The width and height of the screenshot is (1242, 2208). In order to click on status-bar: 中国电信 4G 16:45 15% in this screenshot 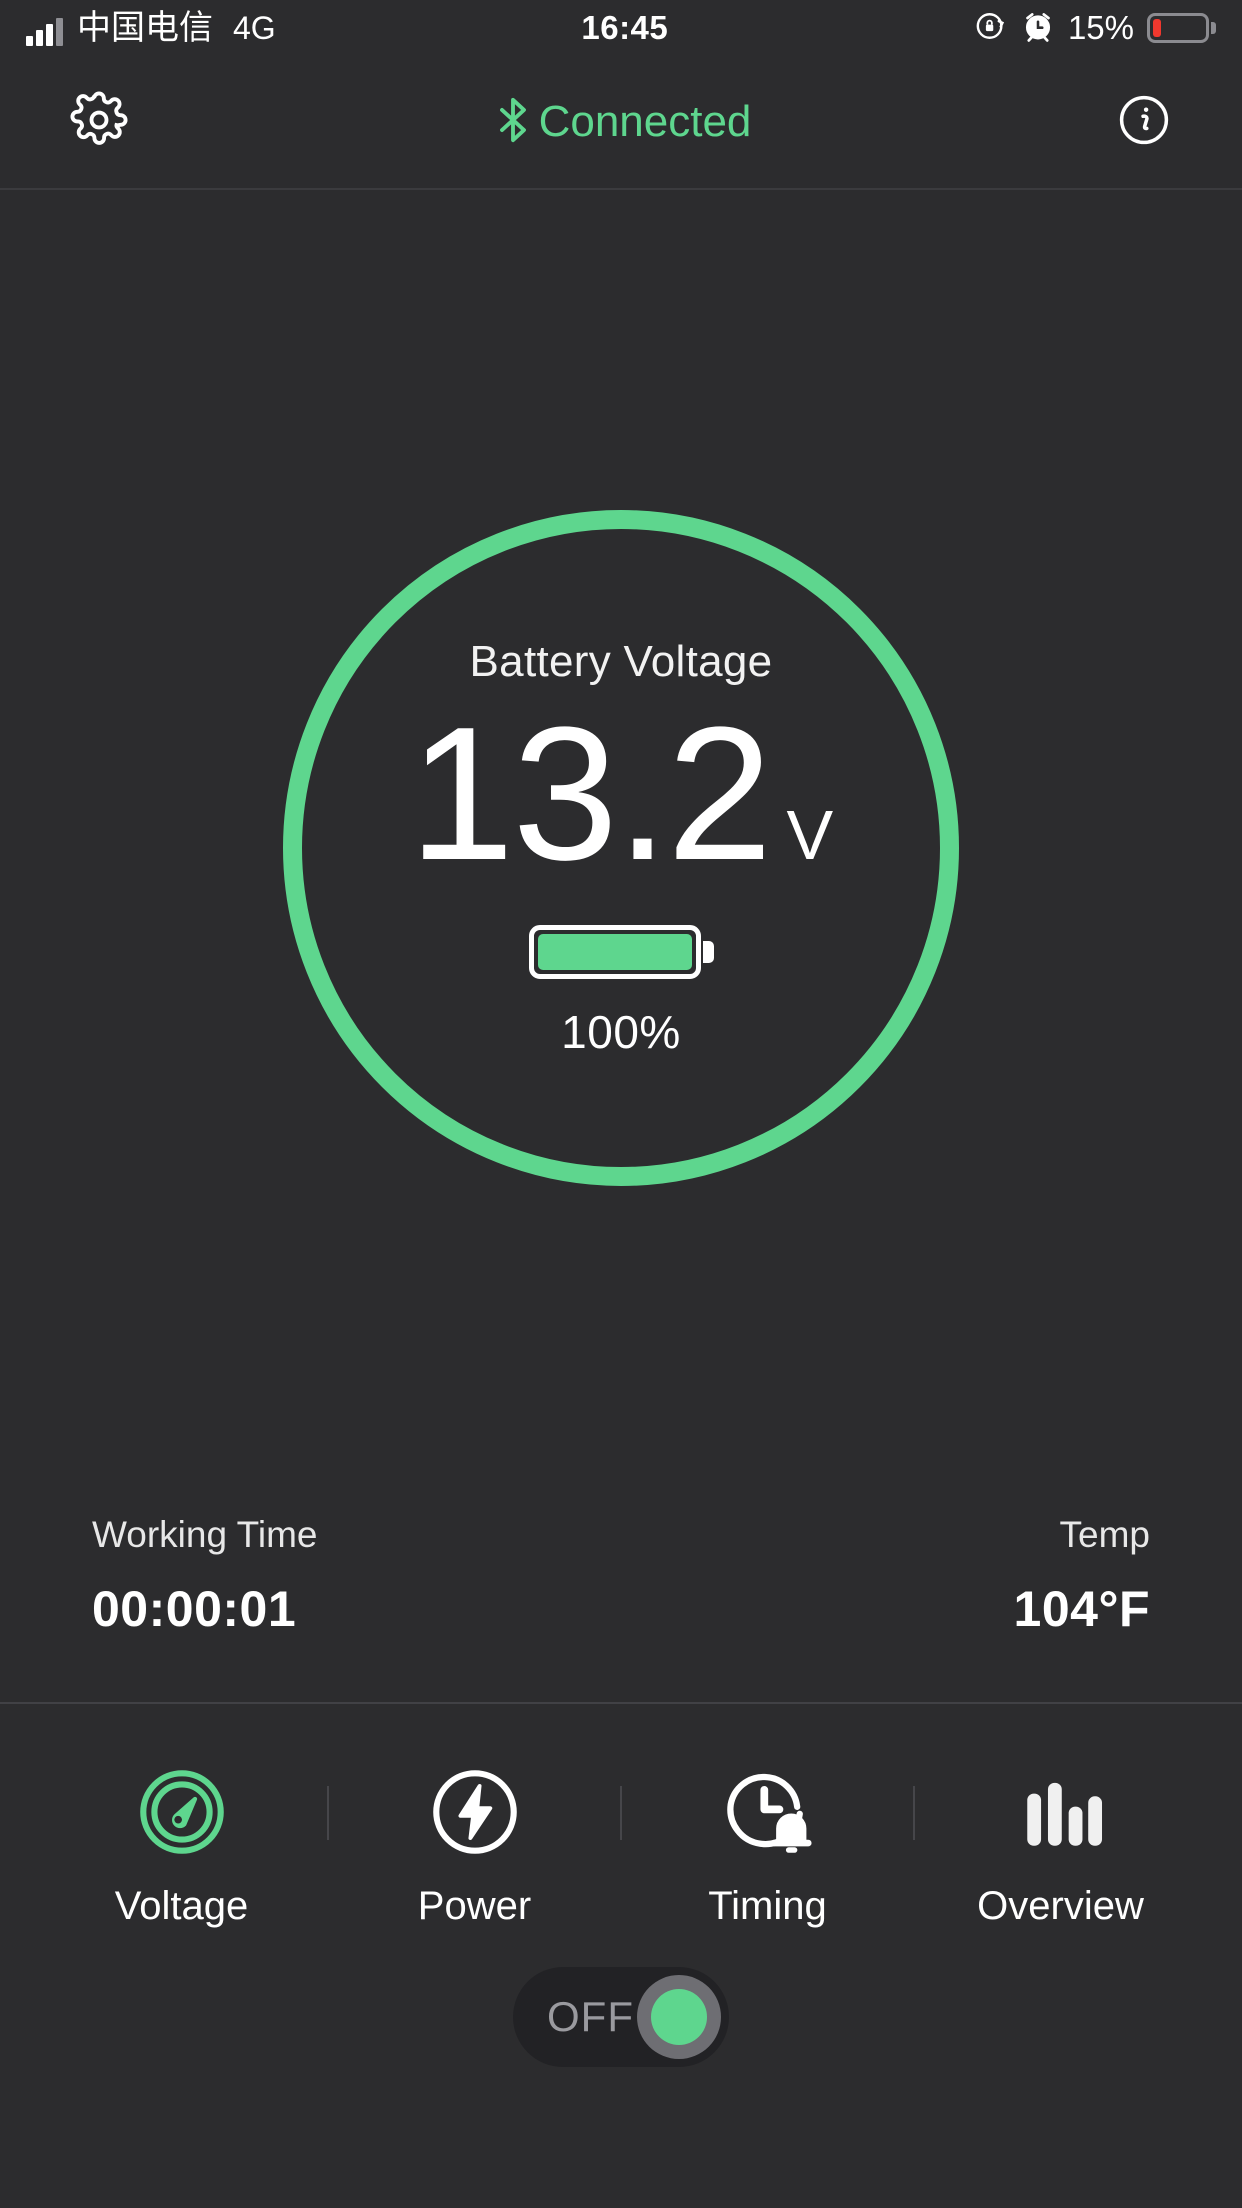, I will do `click(621, 28)`.